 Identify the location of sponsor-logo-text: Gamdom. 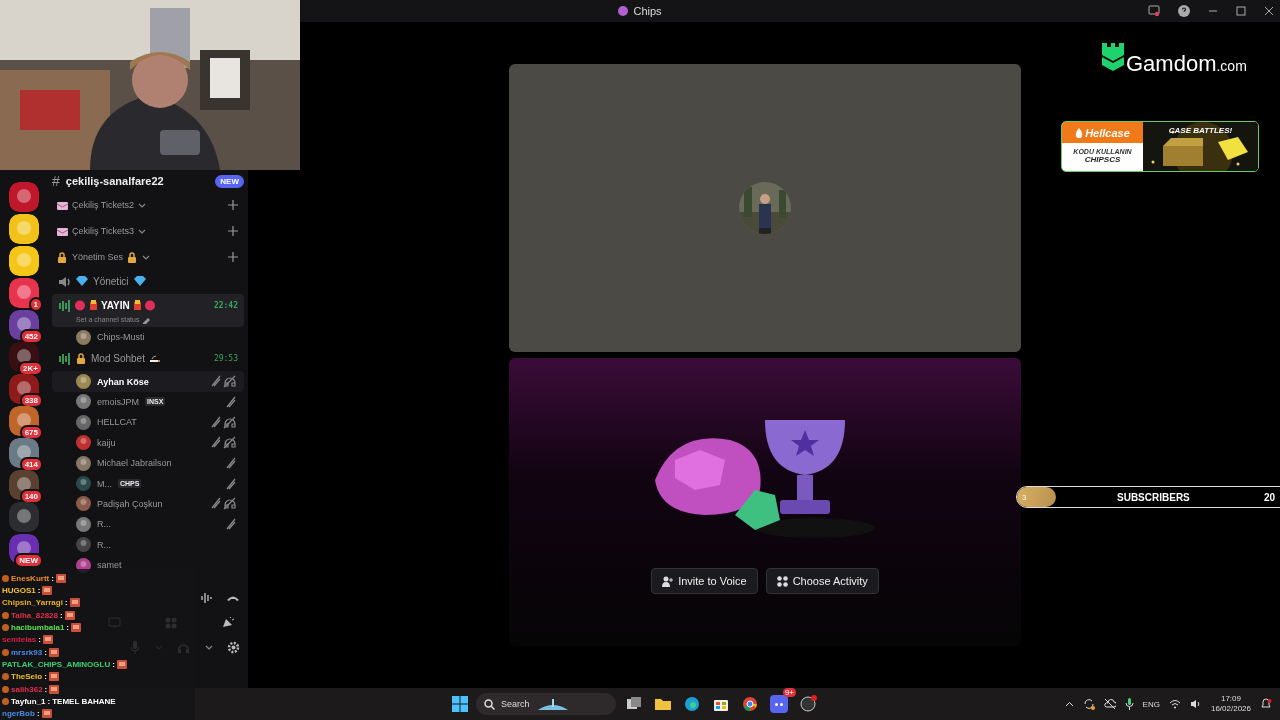
(1171, 64).